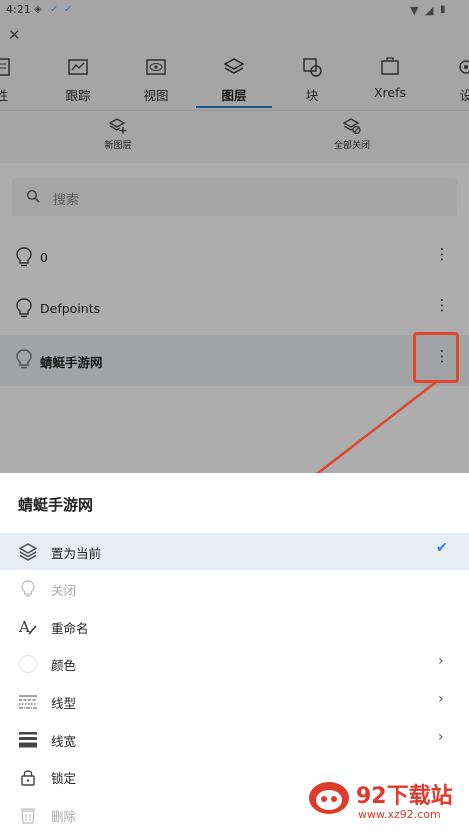 This screenshot has height=834, width=469. What do you see at coordinates (234, 551) in the screenshot?
I see `menu-item-set-current: 置为当前 ✔` at bounding box center [234, 551].